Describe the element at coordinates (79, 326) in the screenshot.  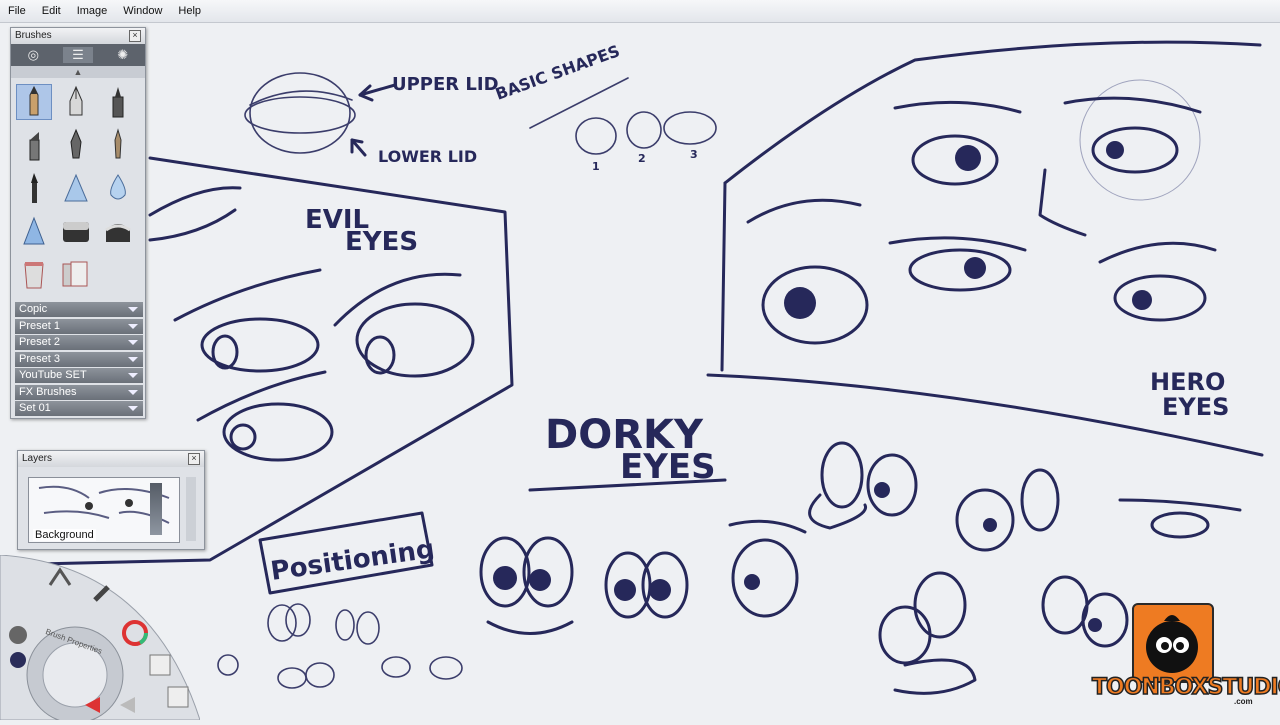
I see `preset-1: Preset 1` at that location.